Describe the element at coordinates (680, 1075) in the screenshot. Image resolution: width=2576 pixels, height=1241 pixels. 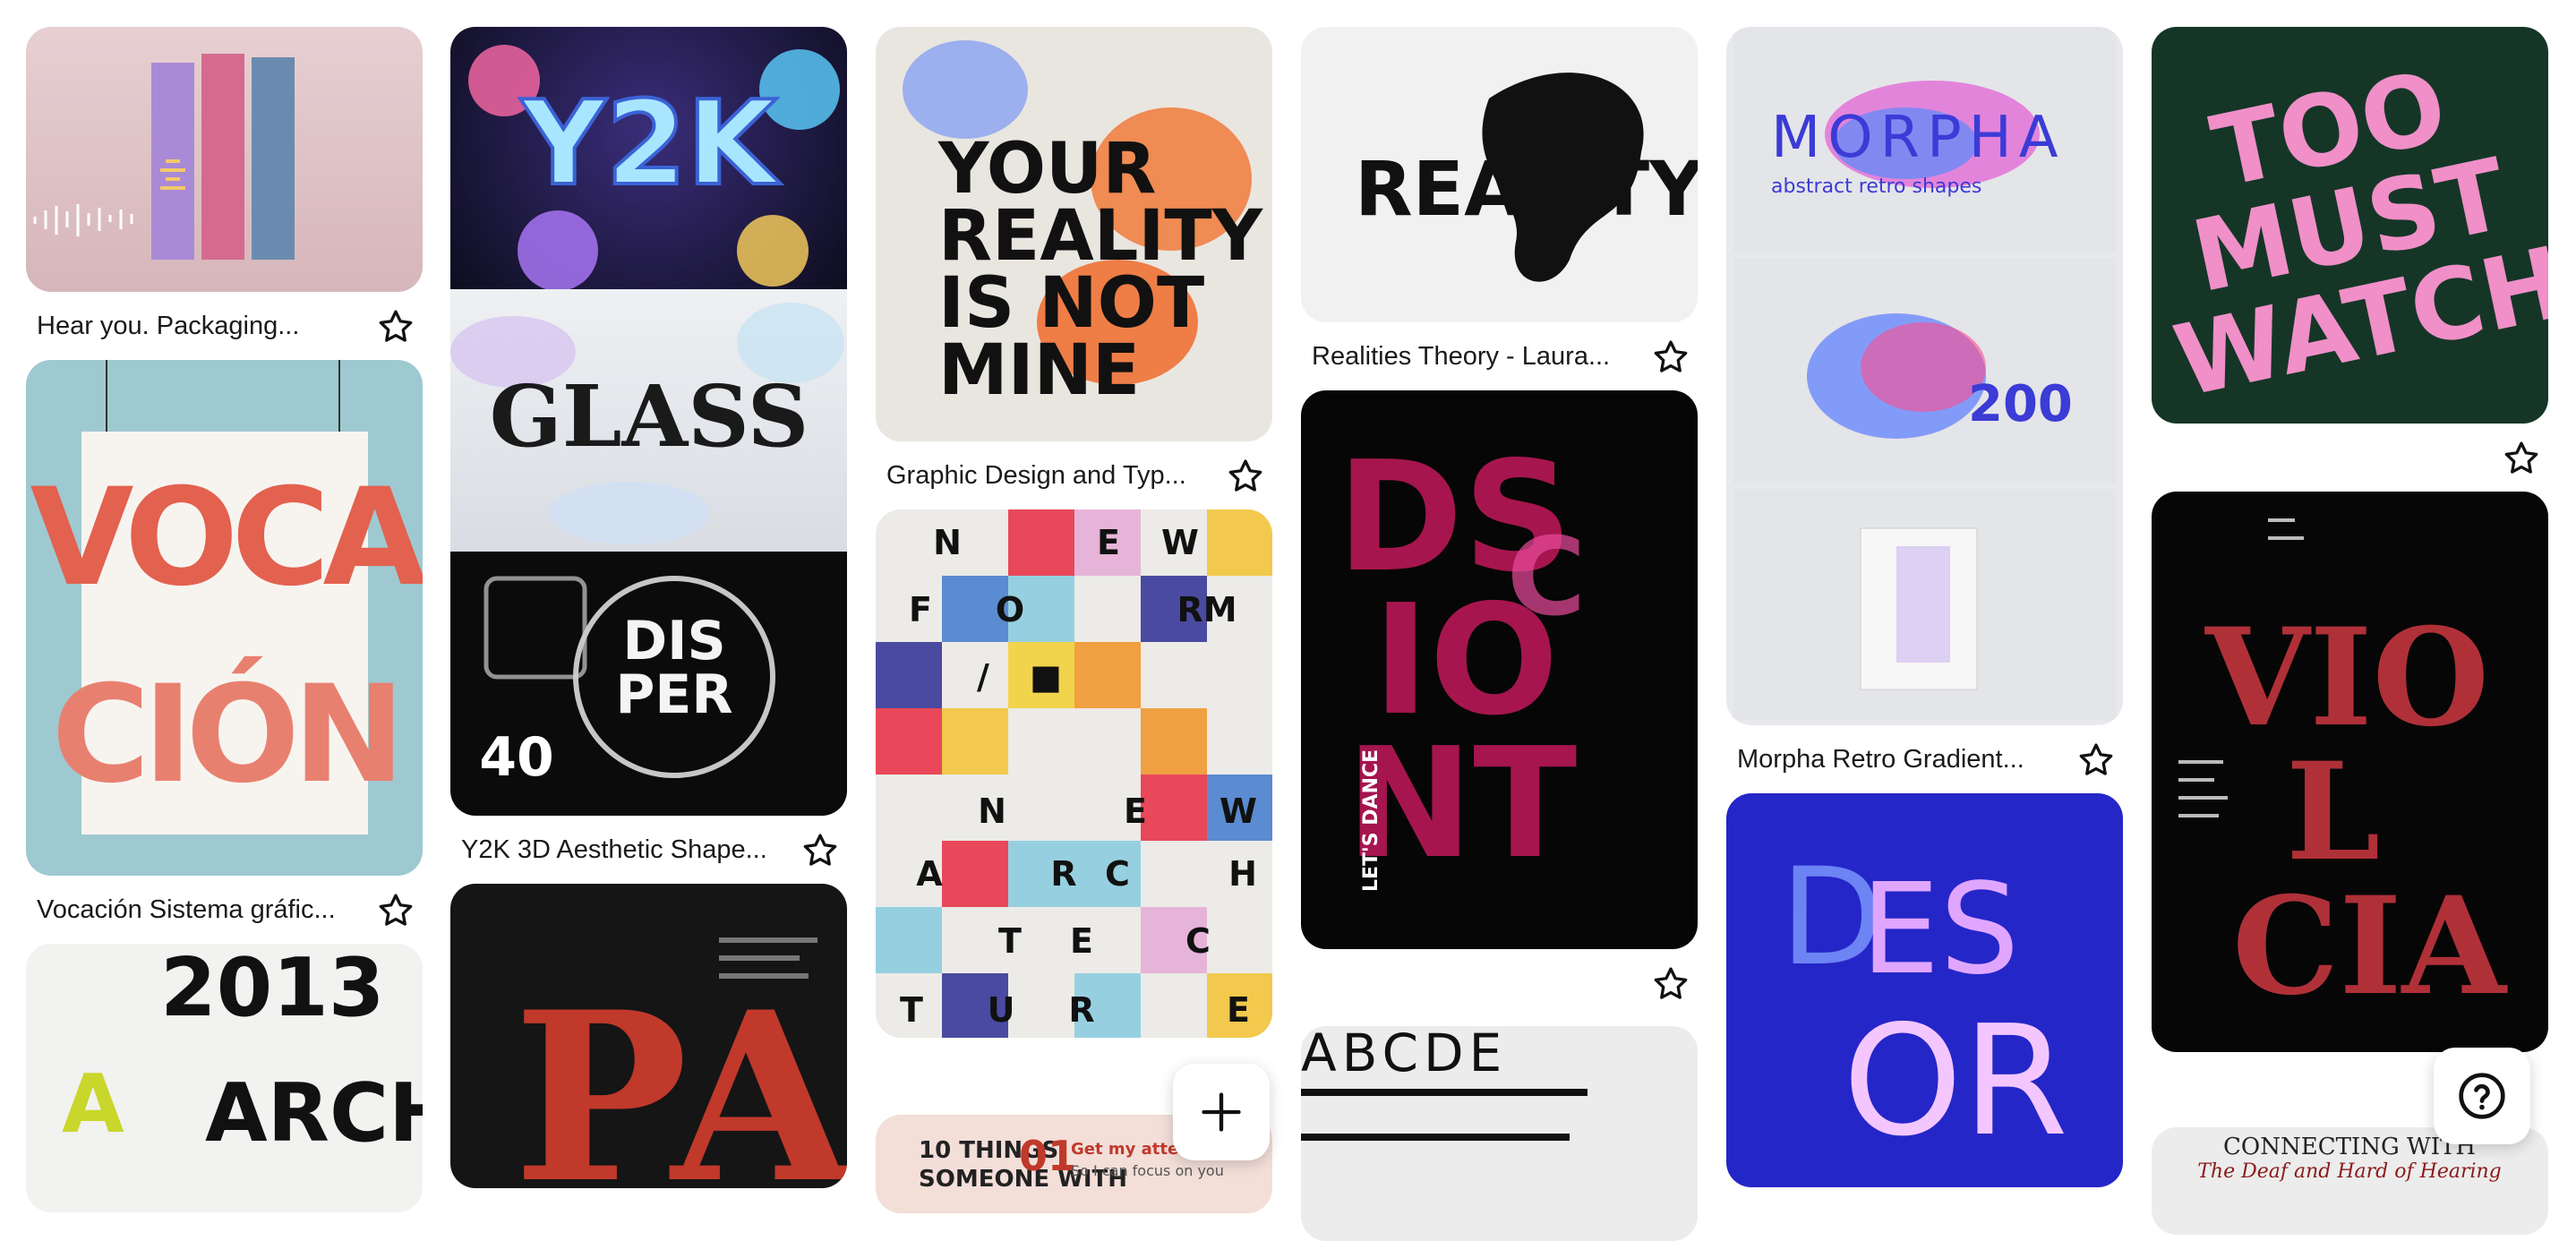
I see `pa-letters: PA` at that location.